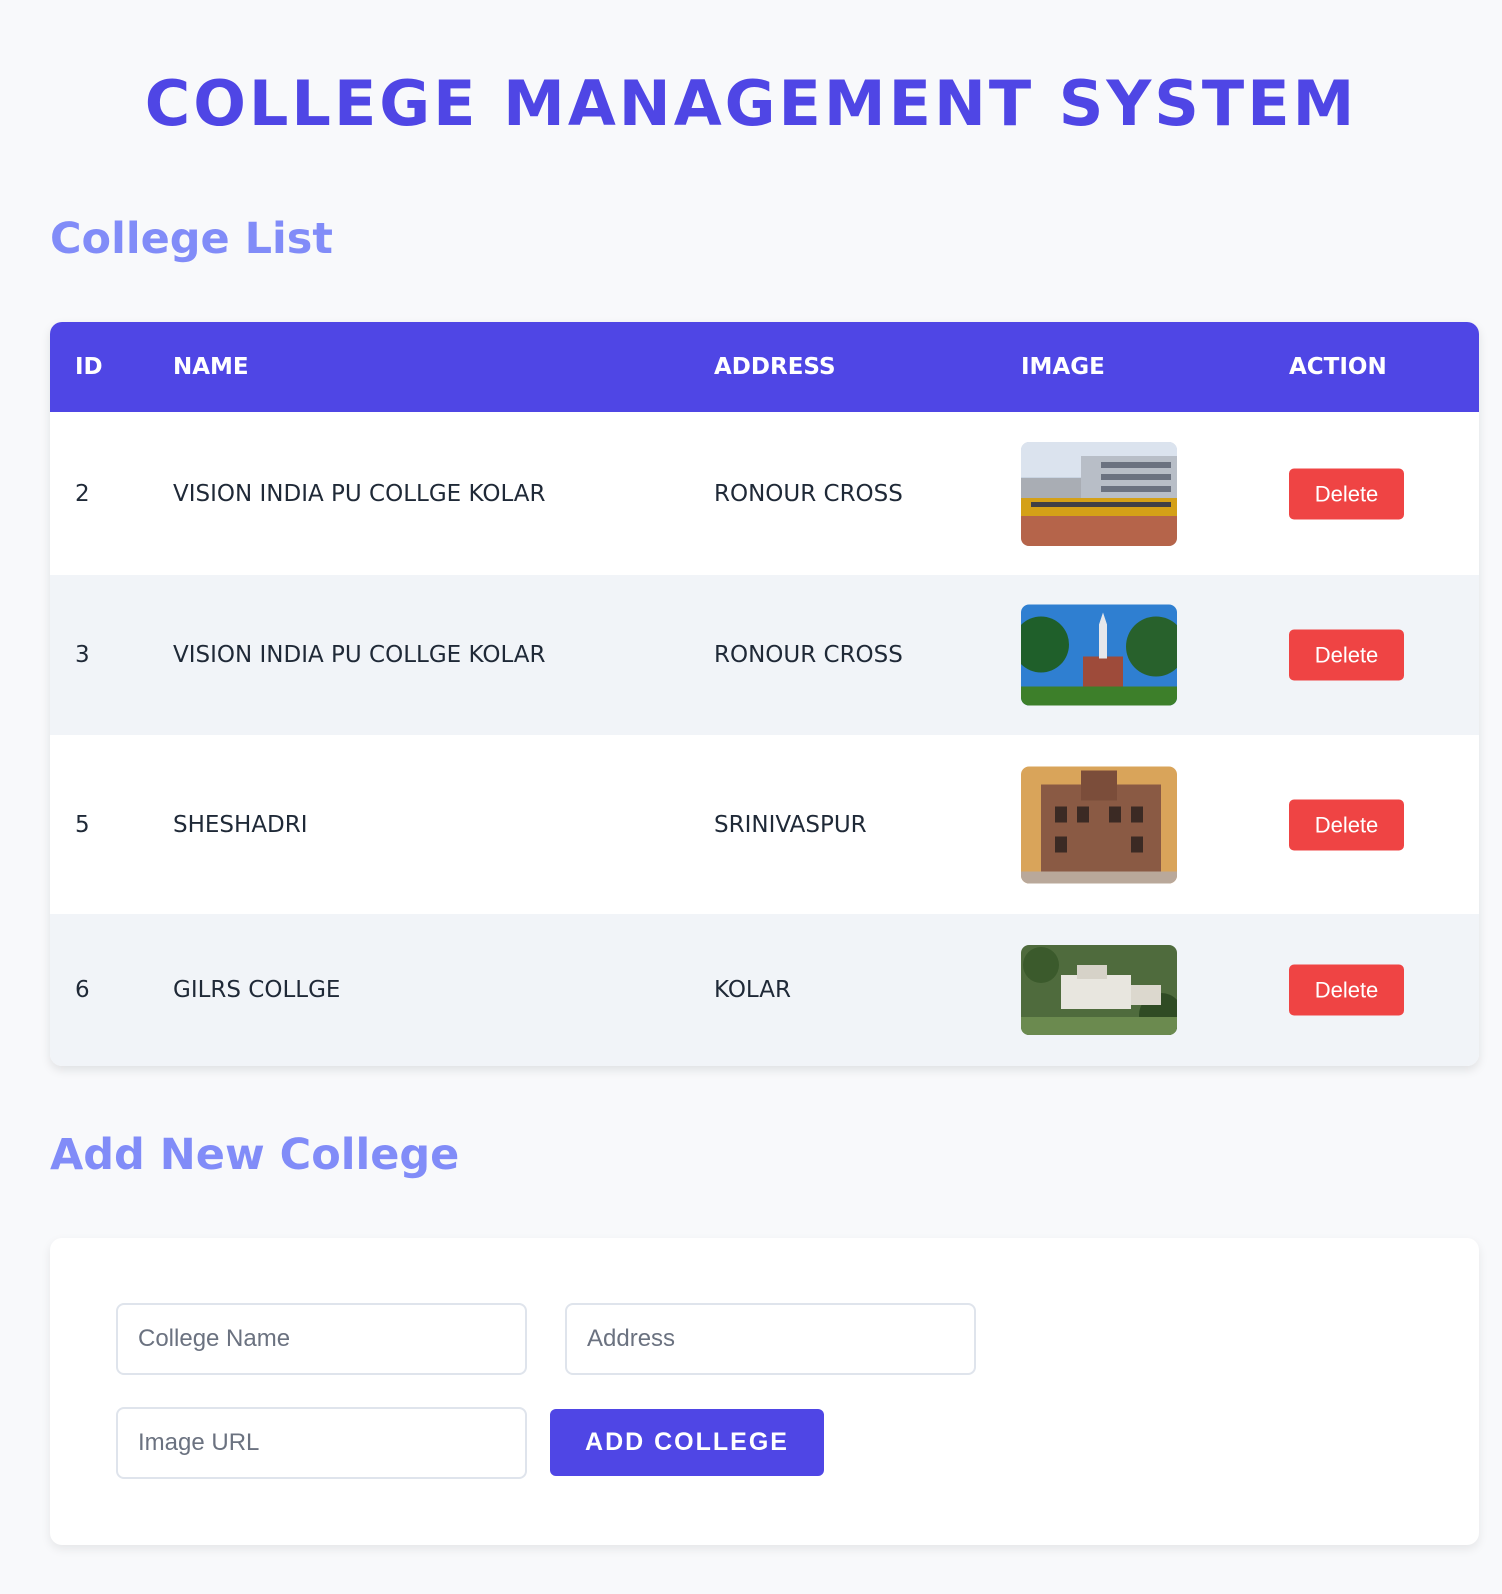 Image resolution: width=1502 pixels, height=1594 pixels. What do you see at coordinates (321, 1339) in the screenshot?
I see `college-name-input` at bounding box center [321, 1339].